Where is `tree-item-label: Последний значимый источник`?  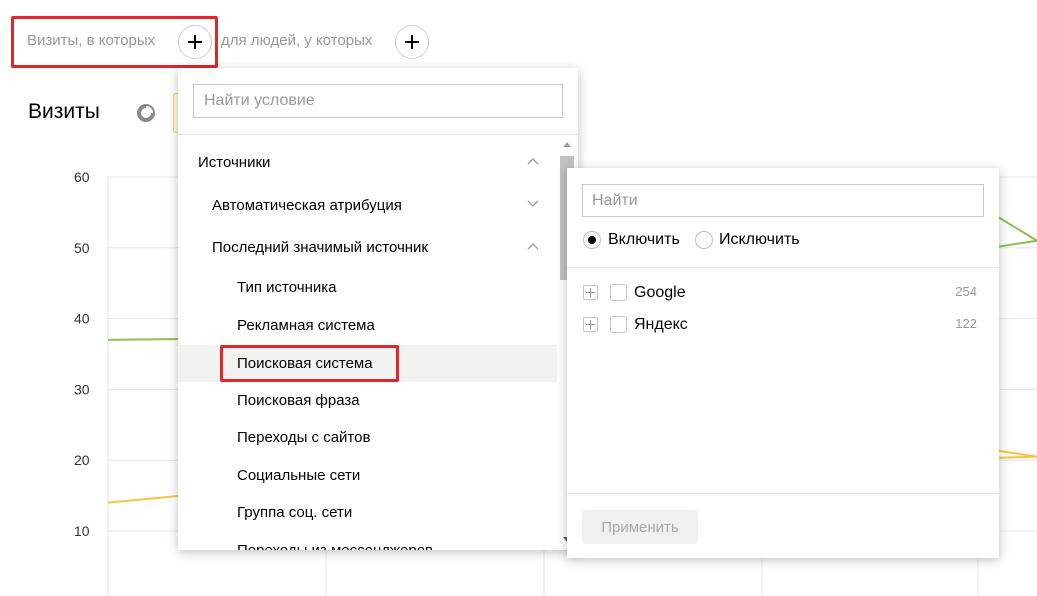
tree-item-label: Последний значимый источник is located at coordinates (320, 247).